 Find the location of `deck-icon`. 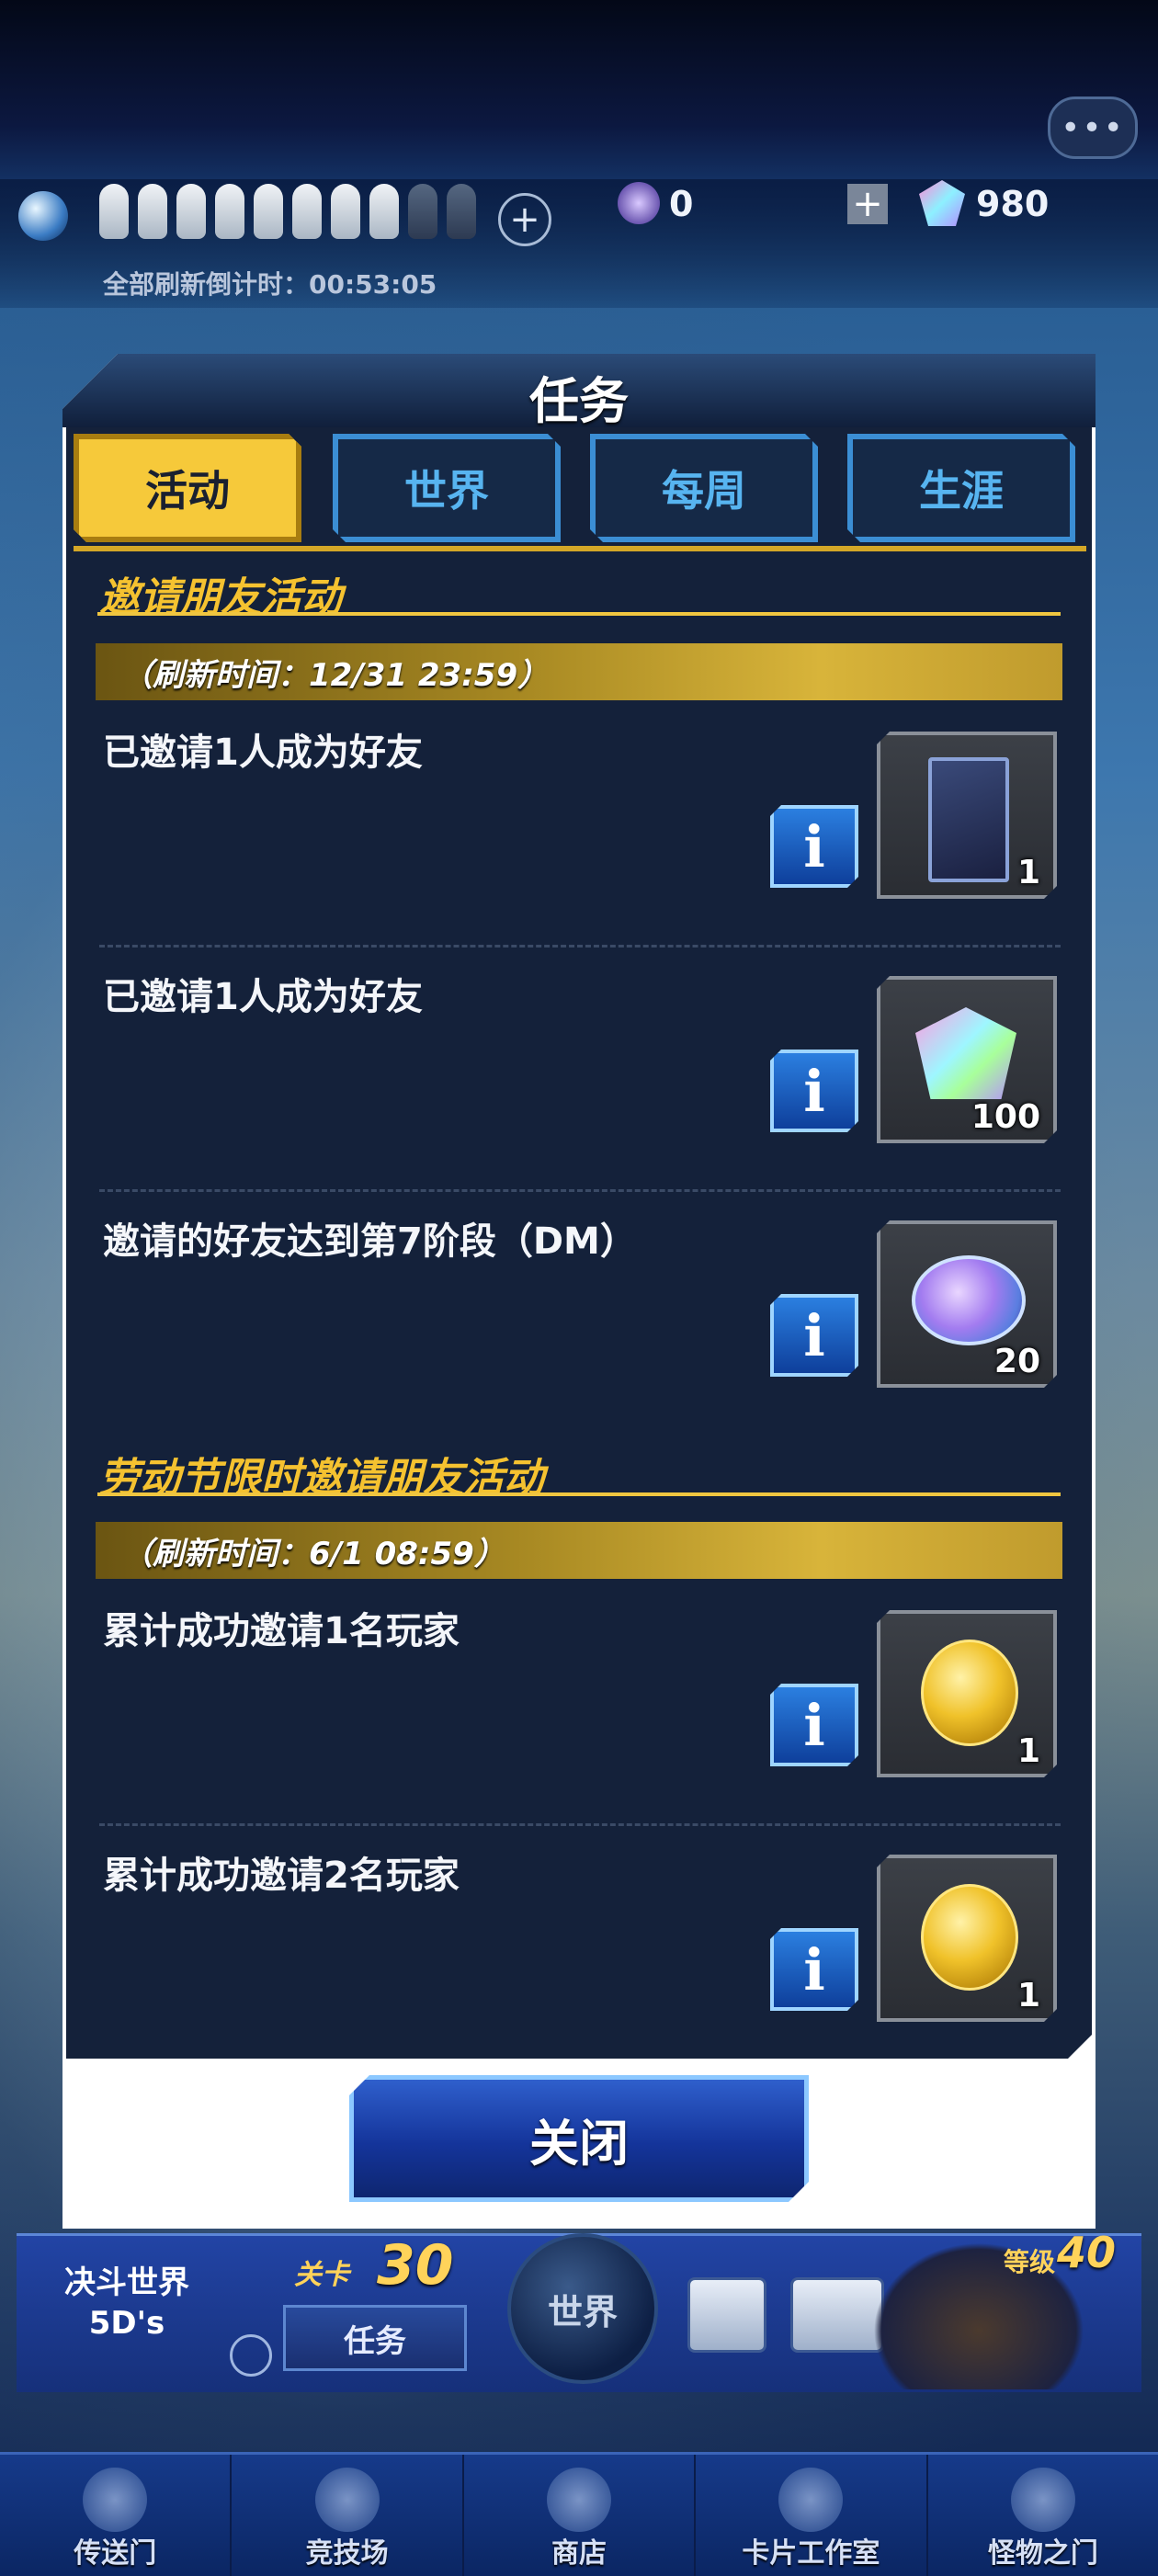

deck-icon is located at coordinates (727, 2315).